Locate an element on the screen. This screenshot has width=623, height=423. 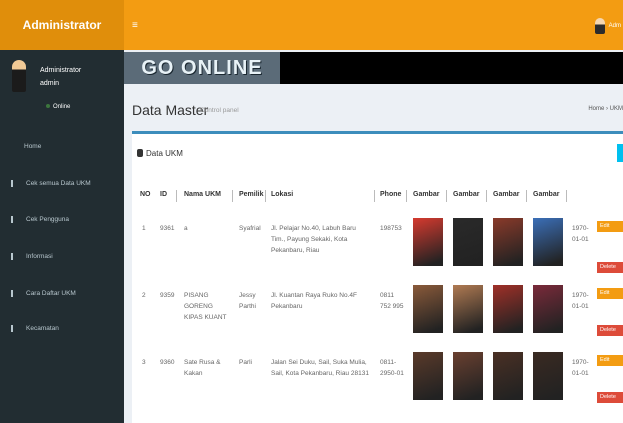
column-header-lokasi: Lokasi is located at coordinates (282, 194).